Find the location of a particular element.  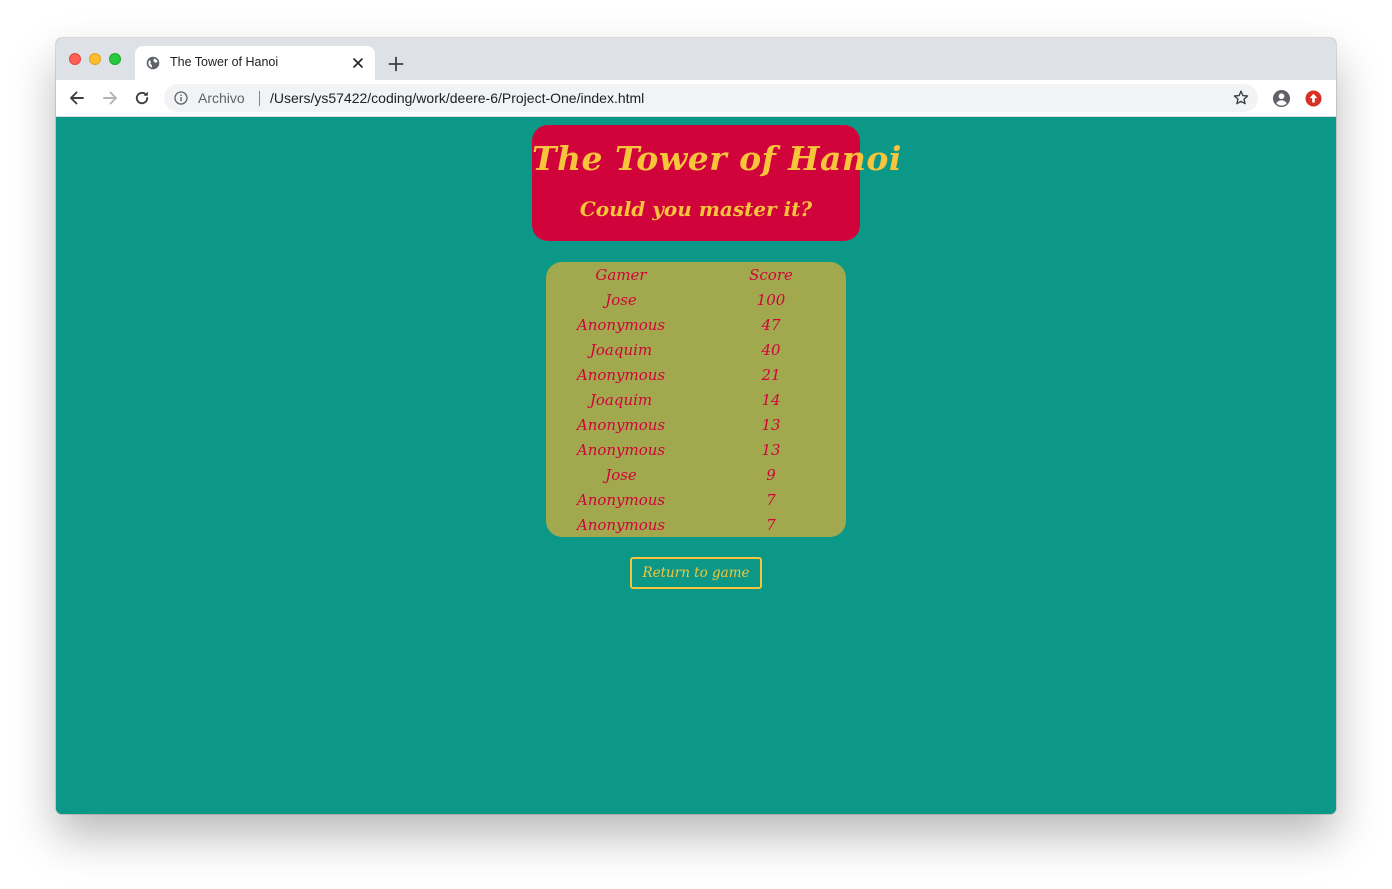

tab-strip: The Tower of Hanoi is located at coordinates (696, 59).